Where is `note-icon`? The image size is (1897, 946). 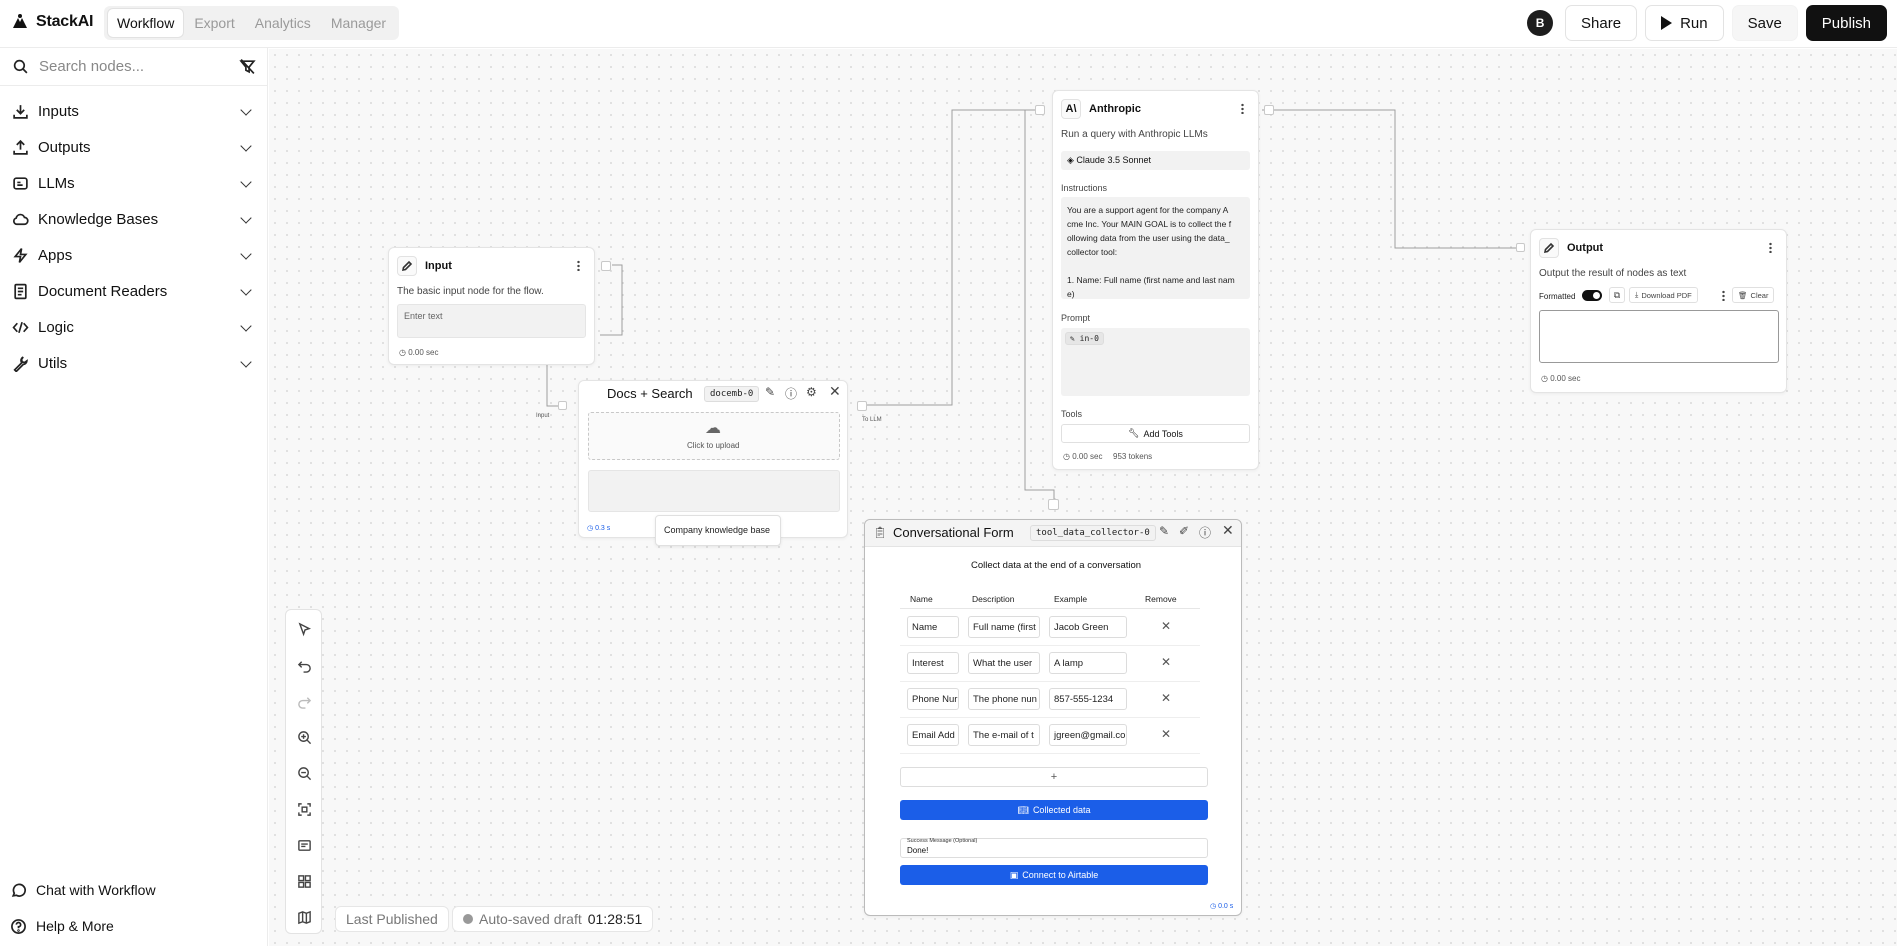
note-icon is located at coordinates (304, 845).